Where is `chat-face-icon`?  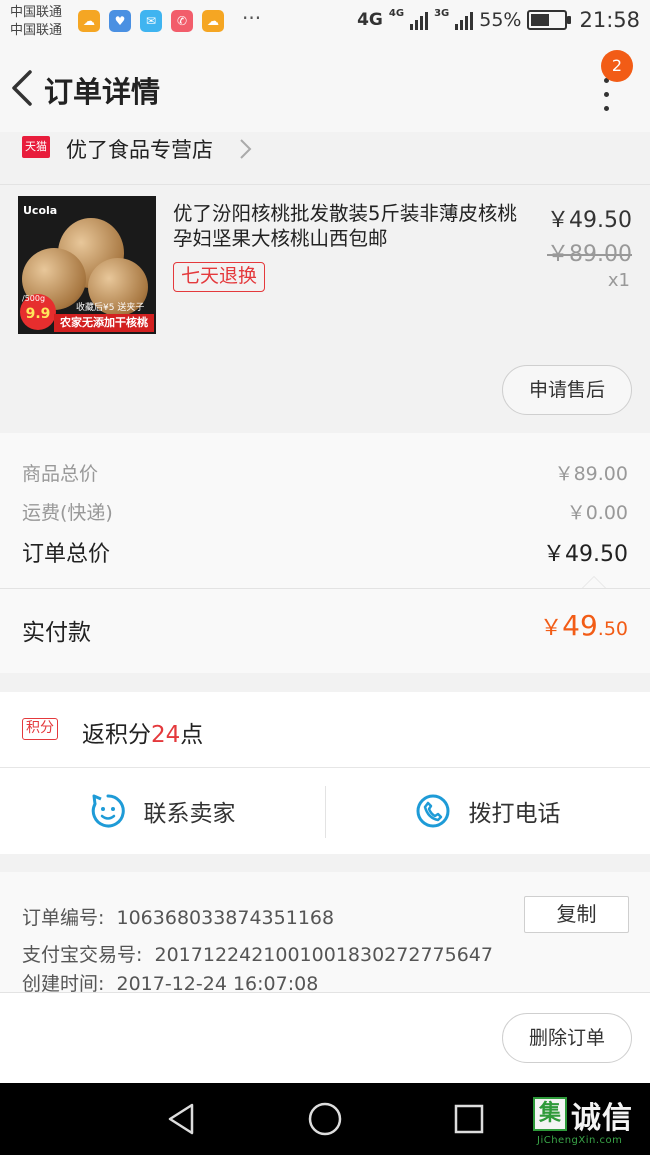
chat-face-icon is located at coordinates (108, 811).